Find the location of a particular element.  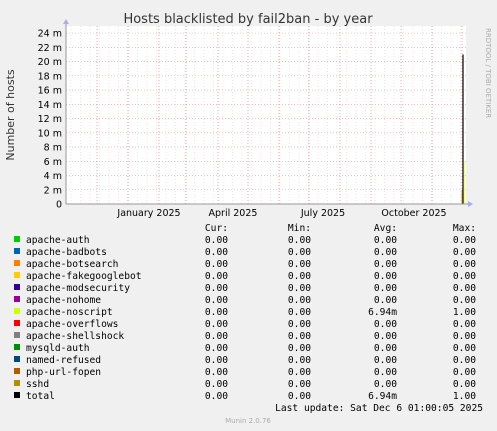

legend-series-name: total is located at coordinates (40, 396).